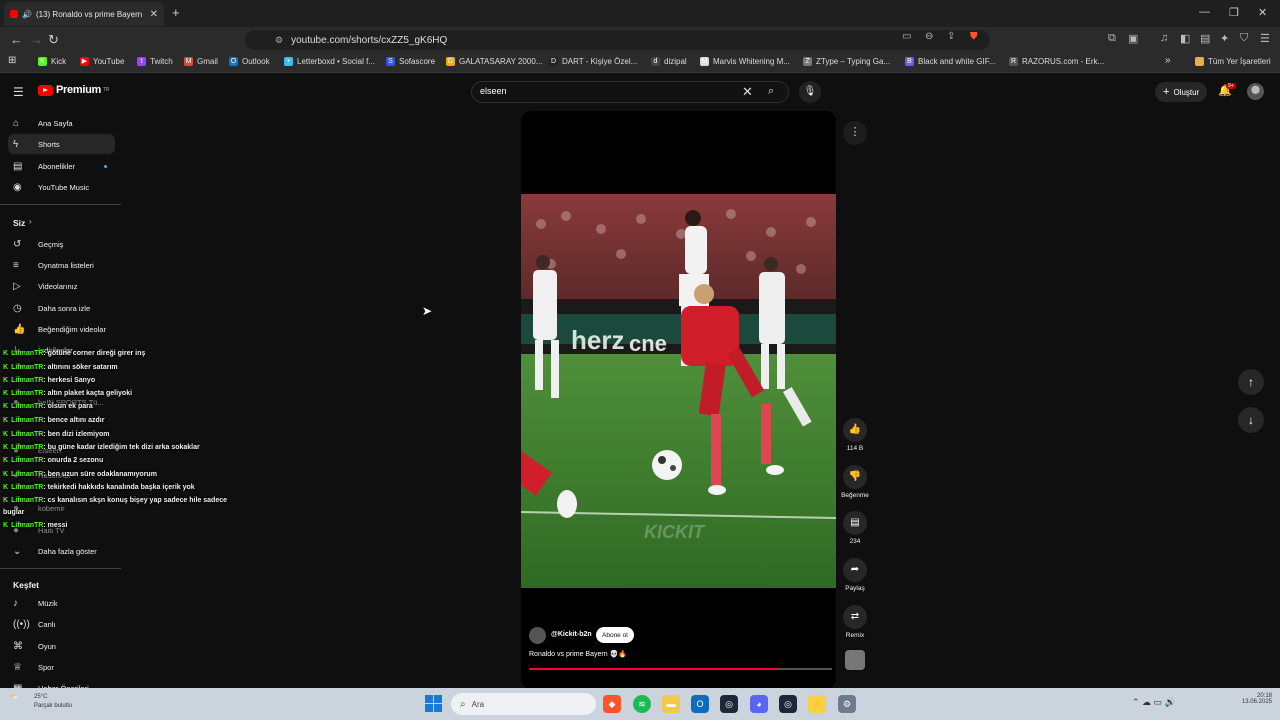  What do you see at coordinates (1255, 91) in the screenshot?
I see `account-avatar` at bounding box center [1255, 91].